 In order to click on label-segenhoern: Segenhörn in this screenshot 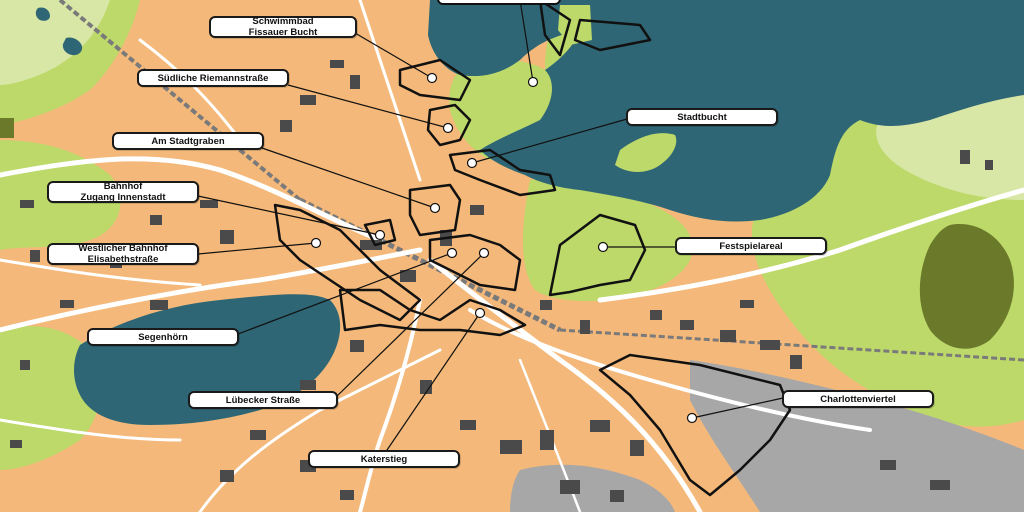, I will do `click(163, 337)`.